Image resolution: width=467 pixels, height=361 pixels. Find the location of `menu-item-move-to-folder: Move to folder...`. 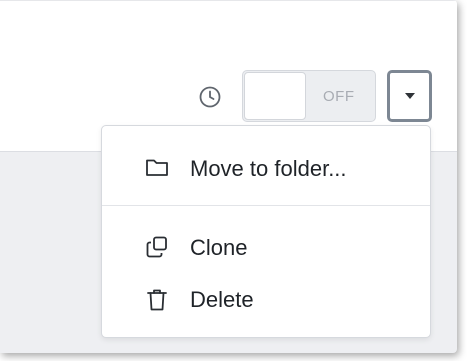

menu-item-move-to-folder: Move to folder... is located at coordinates (266, 169).